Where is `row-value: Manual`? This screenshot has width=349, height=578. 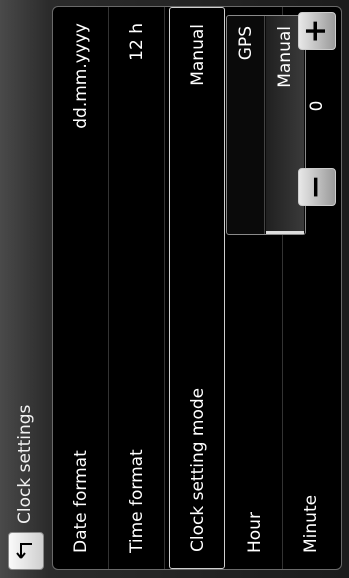
row-value: Manual is located at coordinates (198, 55).